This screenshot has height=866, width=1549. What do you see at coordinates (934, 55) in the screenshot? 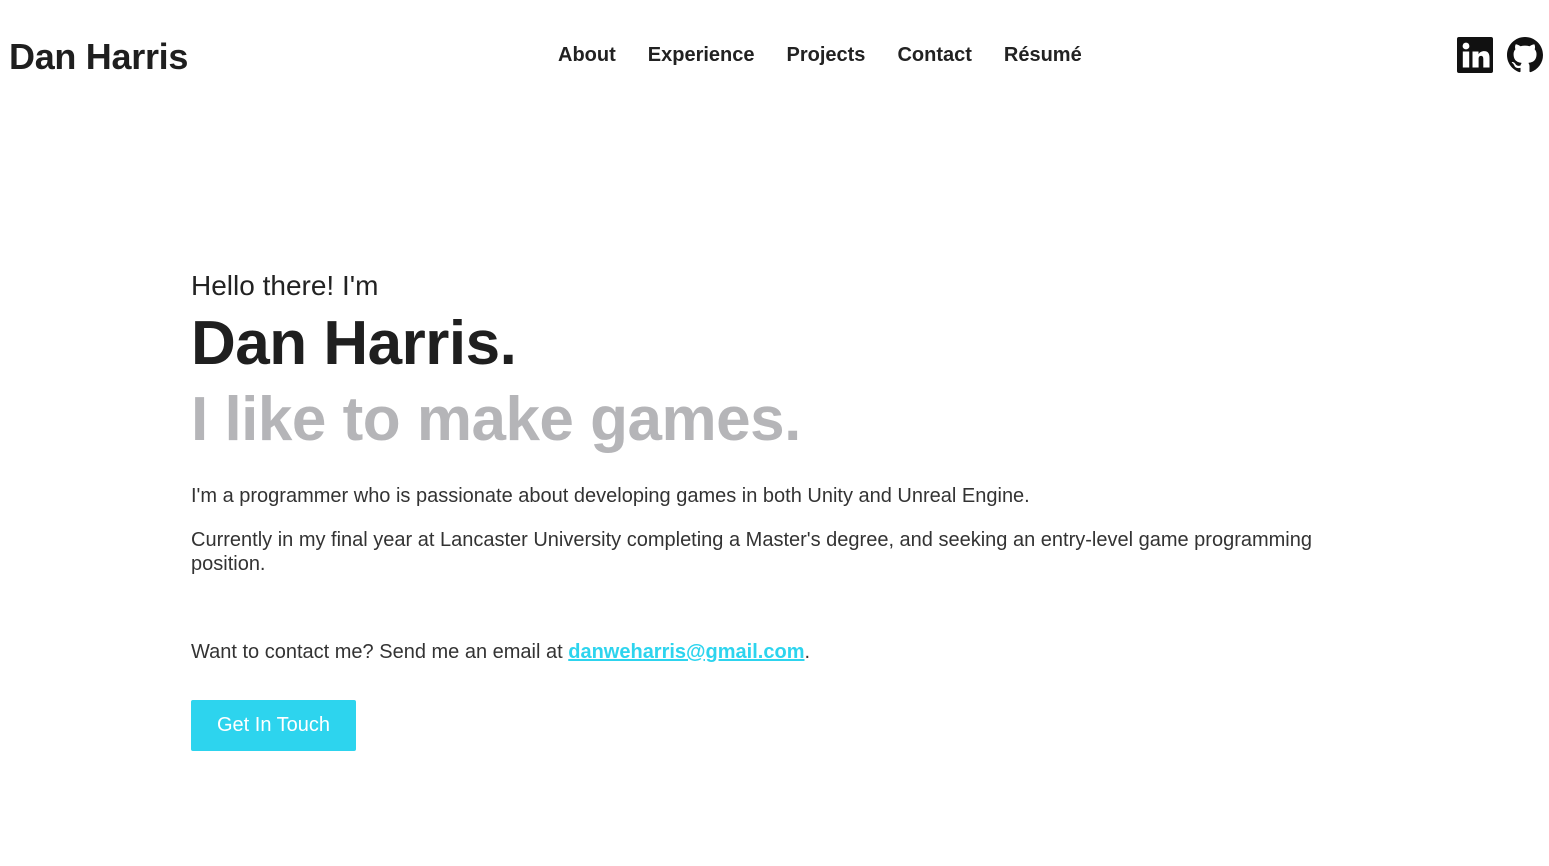
I see `nav-contact: Contact` at bounding box center [934, 55].